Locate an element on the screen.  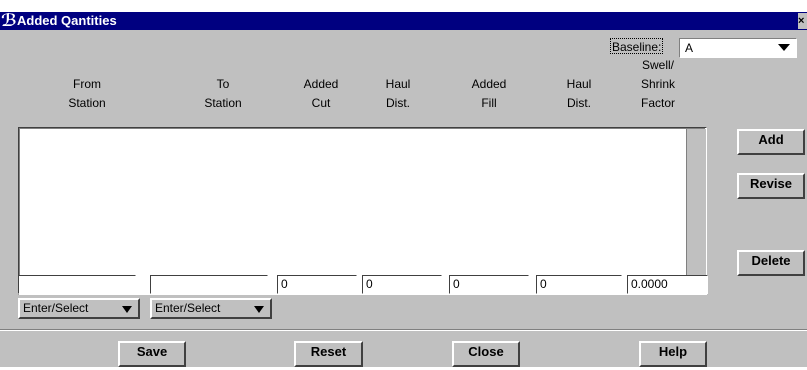
header-line: Swell/ is located at coordinates (657, 65).